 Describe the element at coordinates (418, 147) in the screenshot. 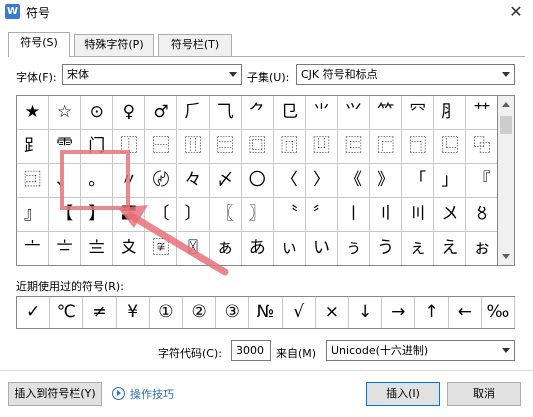

I see `symbol-cell: ⿹` at that location.